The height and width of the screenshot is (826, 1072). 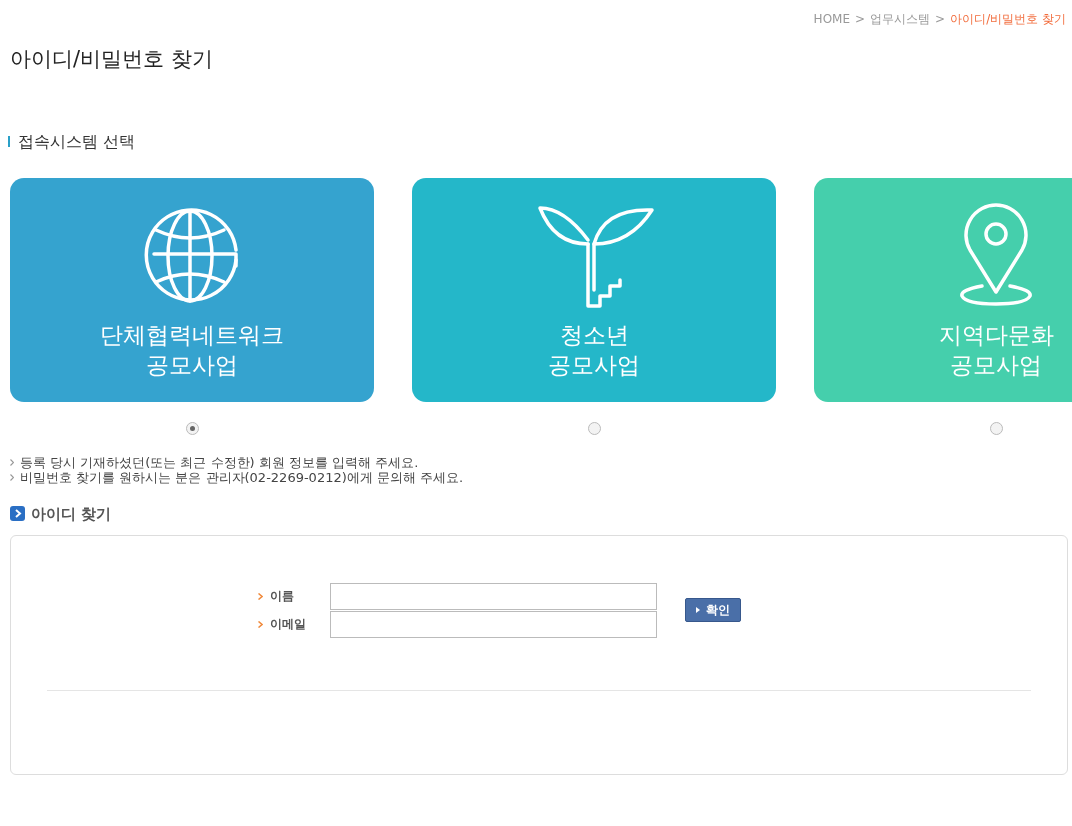 I want to click on page-title: 아이디/비밀번호 찾기, so click(x=112, y=59).